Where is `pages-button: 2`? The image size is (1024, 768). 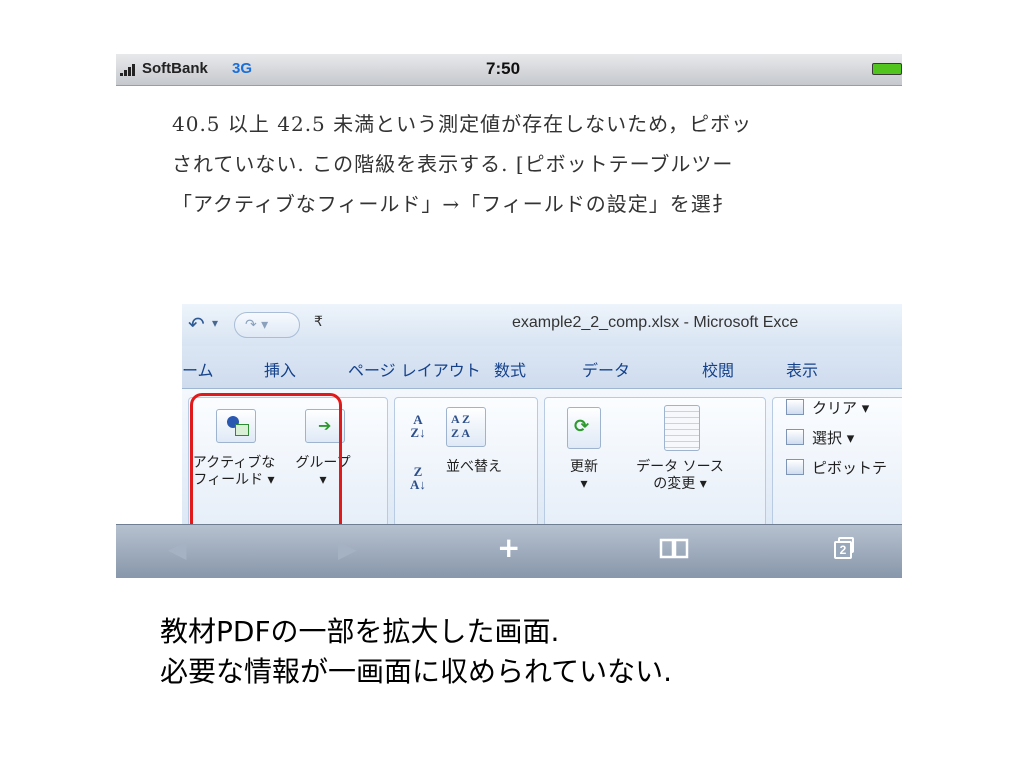 pages-button: 2 is located at coordinates (845, 548).